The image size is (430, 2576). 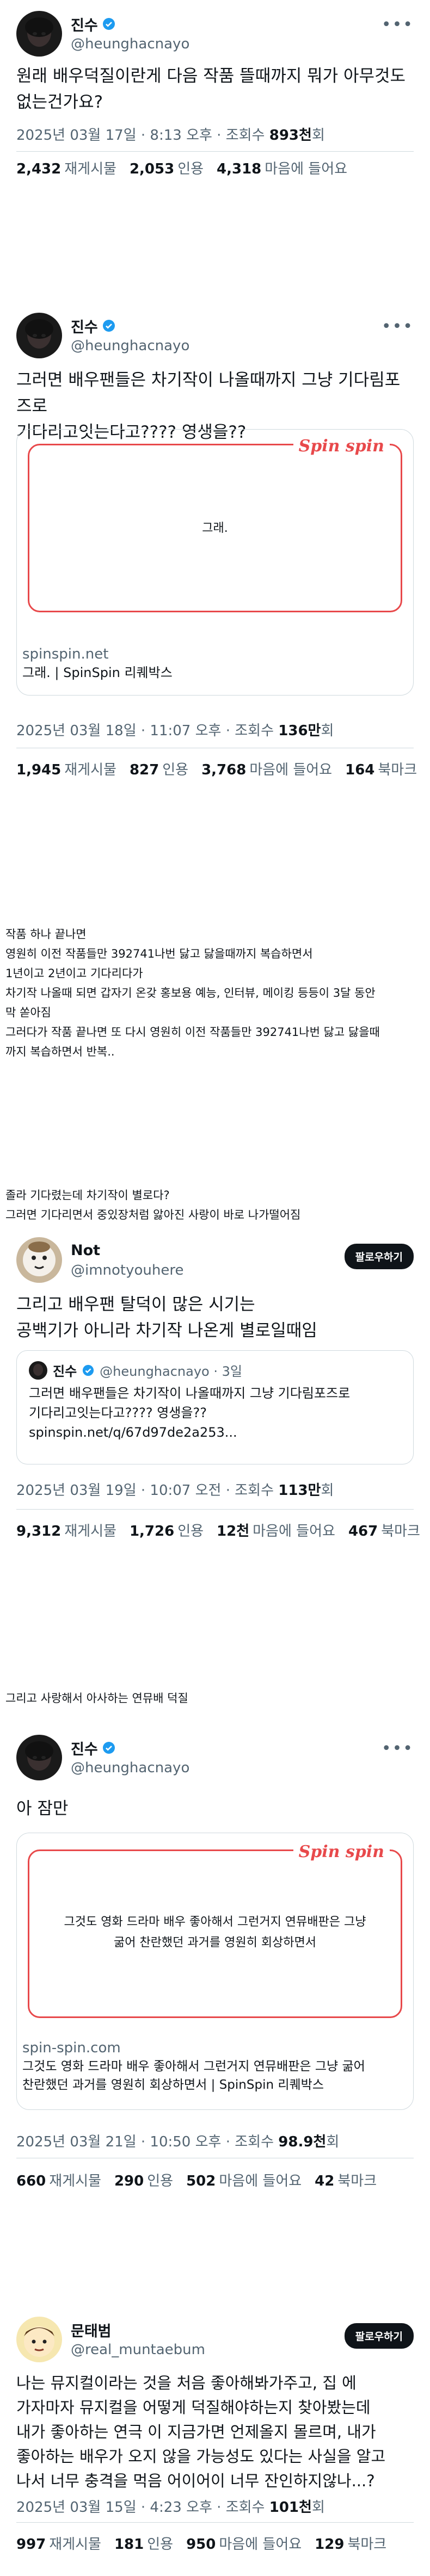 I want to click on datetime: 2025년 03월 18일 · 11:07 오후 · 조회수, so click(x=147, y=731).